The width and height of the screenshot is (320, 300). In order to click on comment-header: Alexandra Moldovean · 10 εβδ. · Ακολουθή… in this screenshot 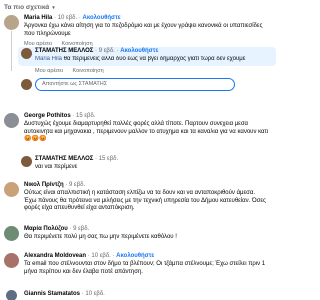, I will do `click(89, 256)`.